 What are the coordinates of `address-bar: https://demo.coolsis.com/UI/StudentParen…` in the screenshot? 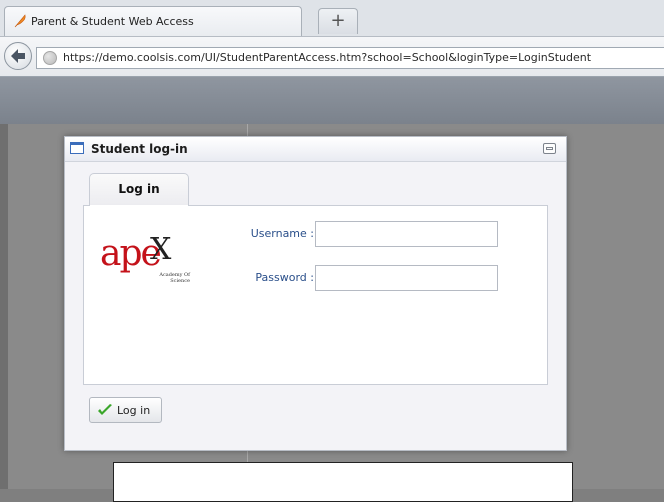 It's located at (350, 58).